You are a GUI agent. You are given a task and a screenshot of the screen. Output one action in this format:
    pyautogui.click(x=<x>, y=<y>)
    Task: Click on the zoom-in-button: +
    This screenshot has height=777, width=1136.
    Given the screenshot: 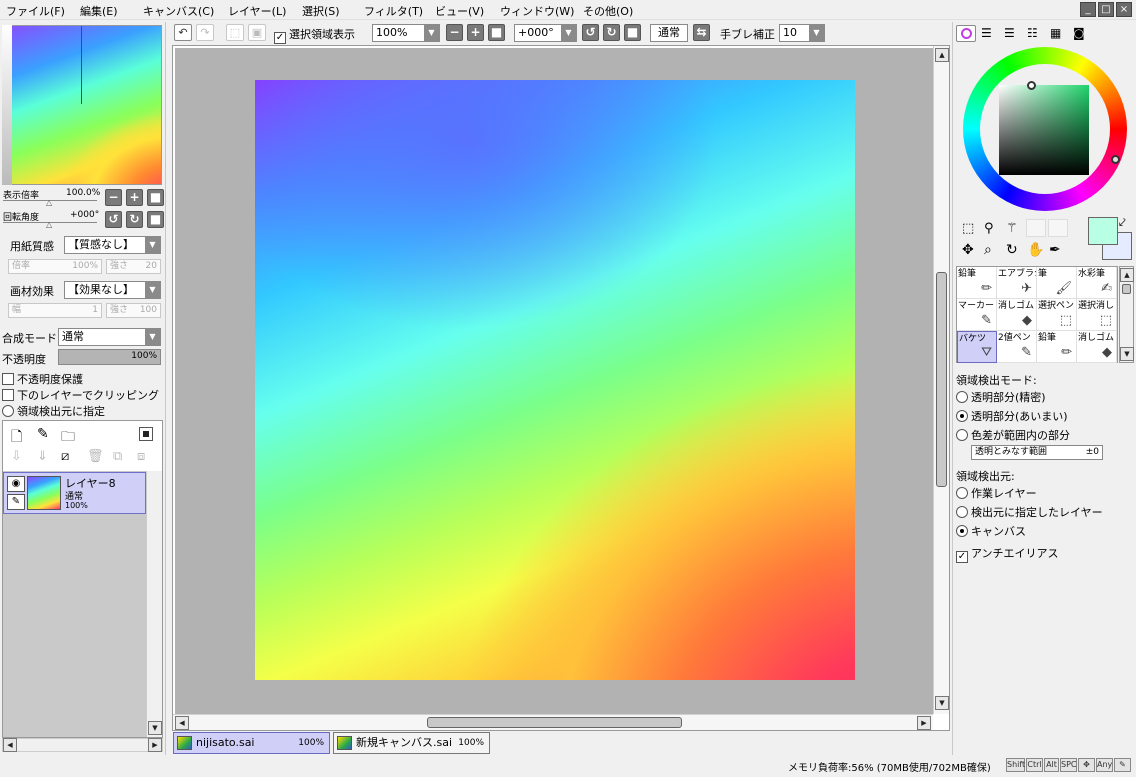 What is the action you would take?
    pyautogui.click(x=475, y=32)
    